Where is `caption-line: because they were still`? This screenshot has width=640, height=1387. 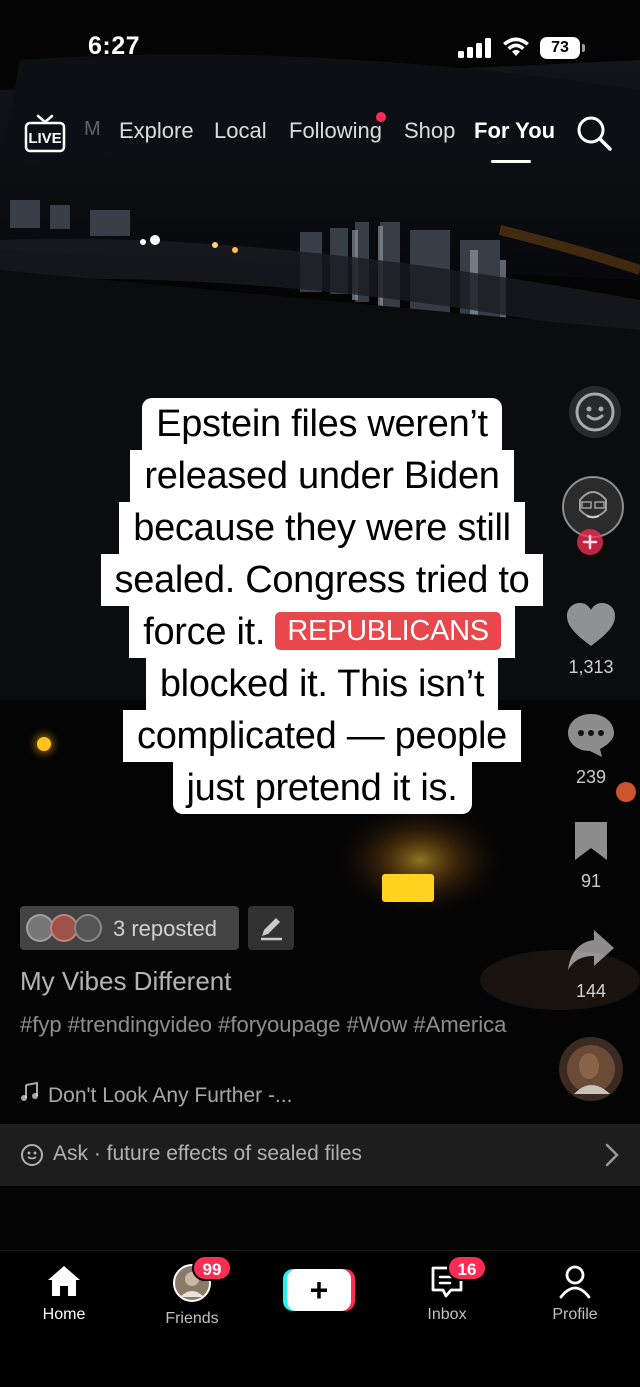 caption-line: because they were still is located at coordinates (322, 528).